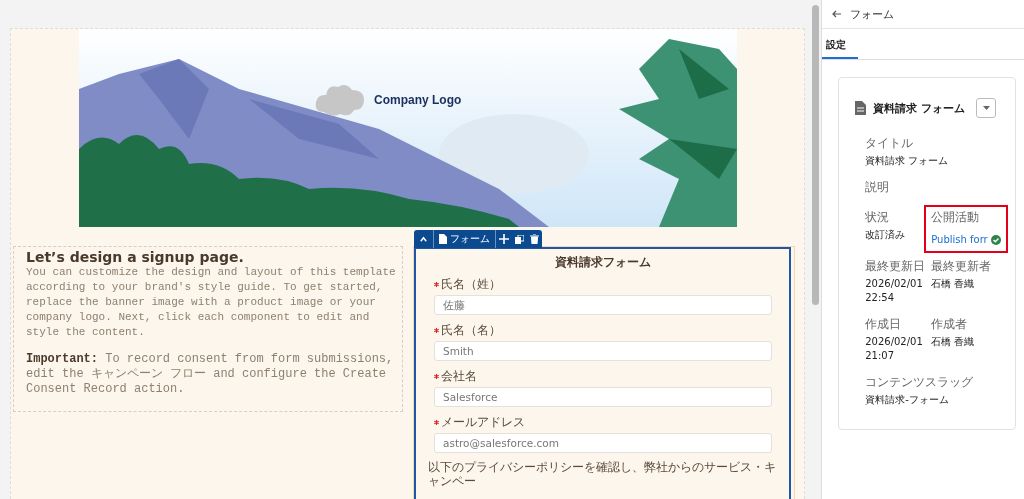 The height and width of the screenshot is (499, 1024). What do you see at coordinates (950, 324) in the screenshot?
I see `field-label: 作成者` at bounding box center [950, 324].